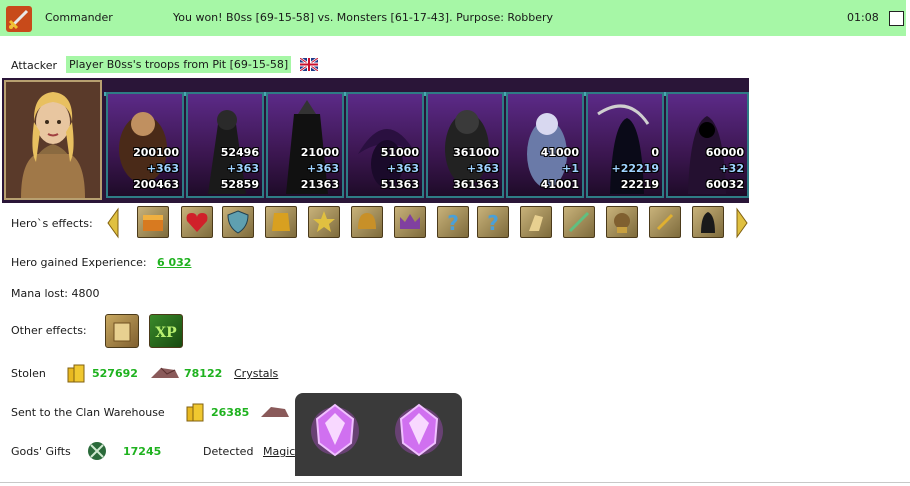  What do you see at coordinates (79, 262) in the screenshot?
I see `experience-label: Hero gained Experience:` at bounding box center [79, 262].